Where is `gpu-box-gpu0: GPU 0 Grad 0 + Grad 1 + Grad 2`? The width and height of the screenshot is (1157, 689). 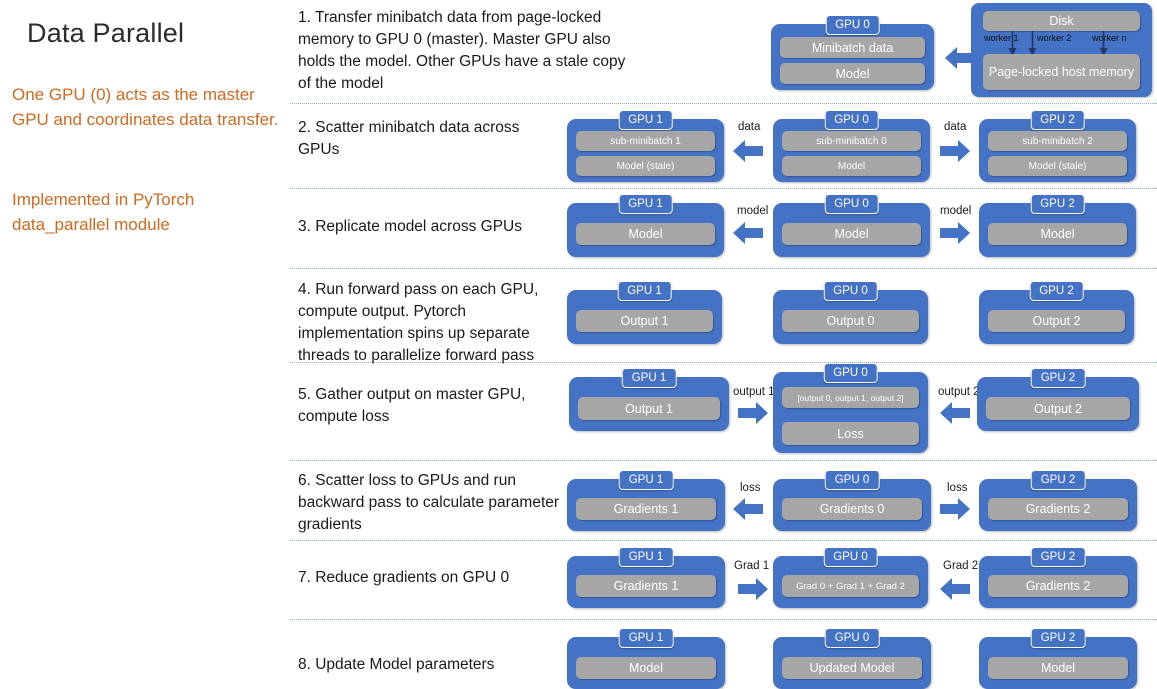 gpu-box-gpu0: GPU 0 Grad 0 + Grad 1 + Grad 2 is located at coordinates (850, 577).